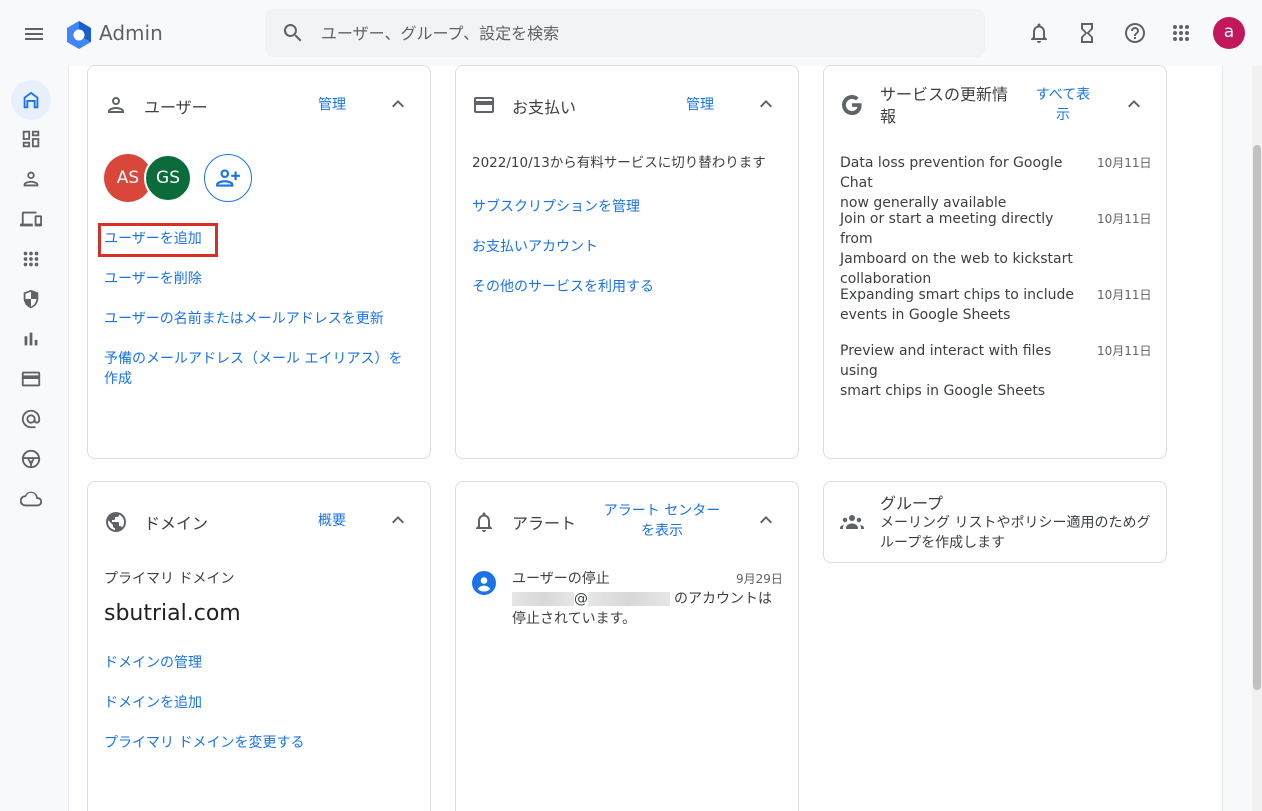 Image resolution: width=1262 pixels, height=811 pixels. Describe the element at coordinates (561, 579) in the screenshot. I see `alert-title: ユーザーの停止` at that location.